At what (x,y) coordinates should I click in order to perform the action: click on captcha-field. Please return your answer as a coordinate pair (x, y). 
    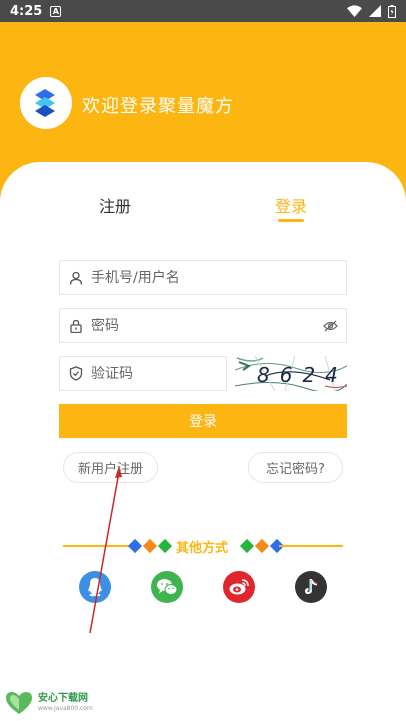
    Looking at the image, I should click on (143, 373).